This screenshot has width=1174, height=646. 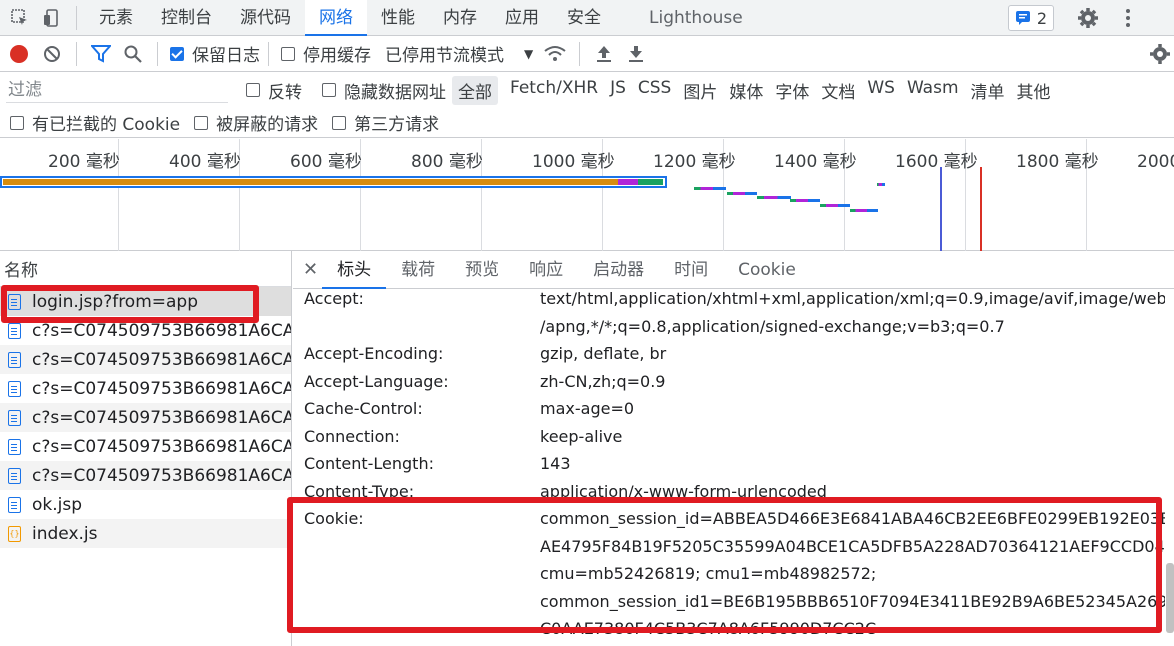 I want to click on name-column-header: 名称, so click(x=145, y=269).